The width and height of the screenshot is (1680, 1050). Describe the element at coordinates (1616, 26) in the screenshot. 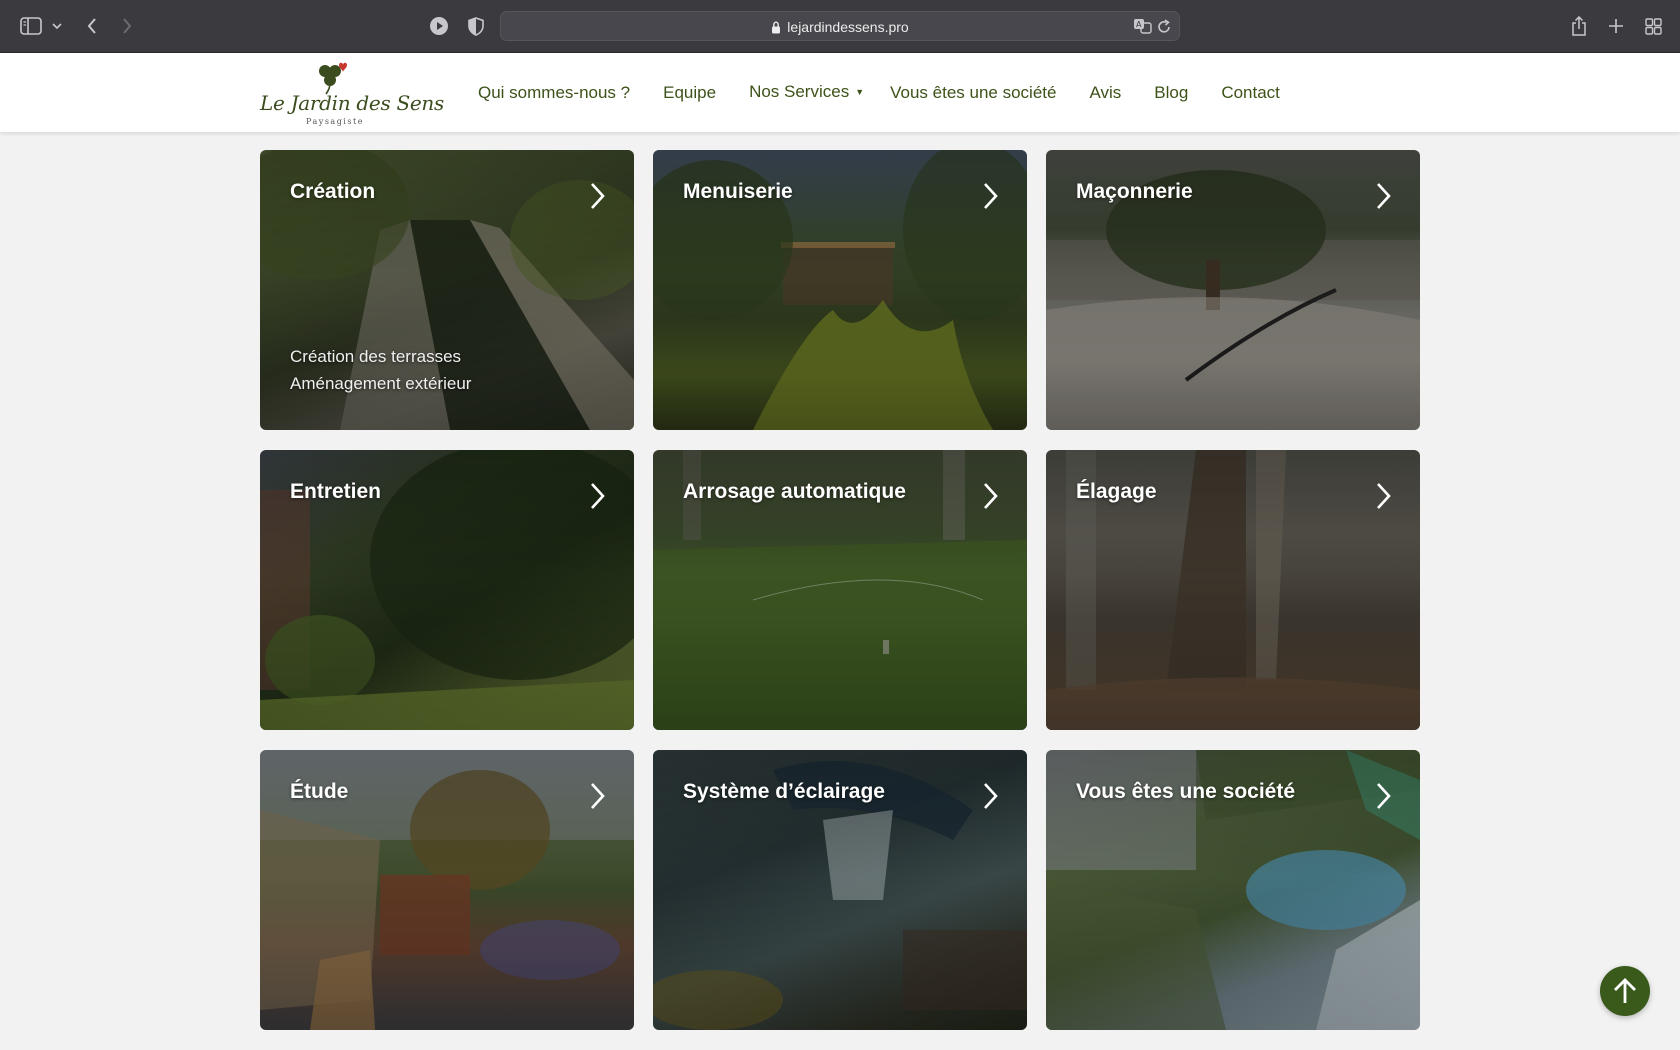

I see `new-tab-icon` at that location.